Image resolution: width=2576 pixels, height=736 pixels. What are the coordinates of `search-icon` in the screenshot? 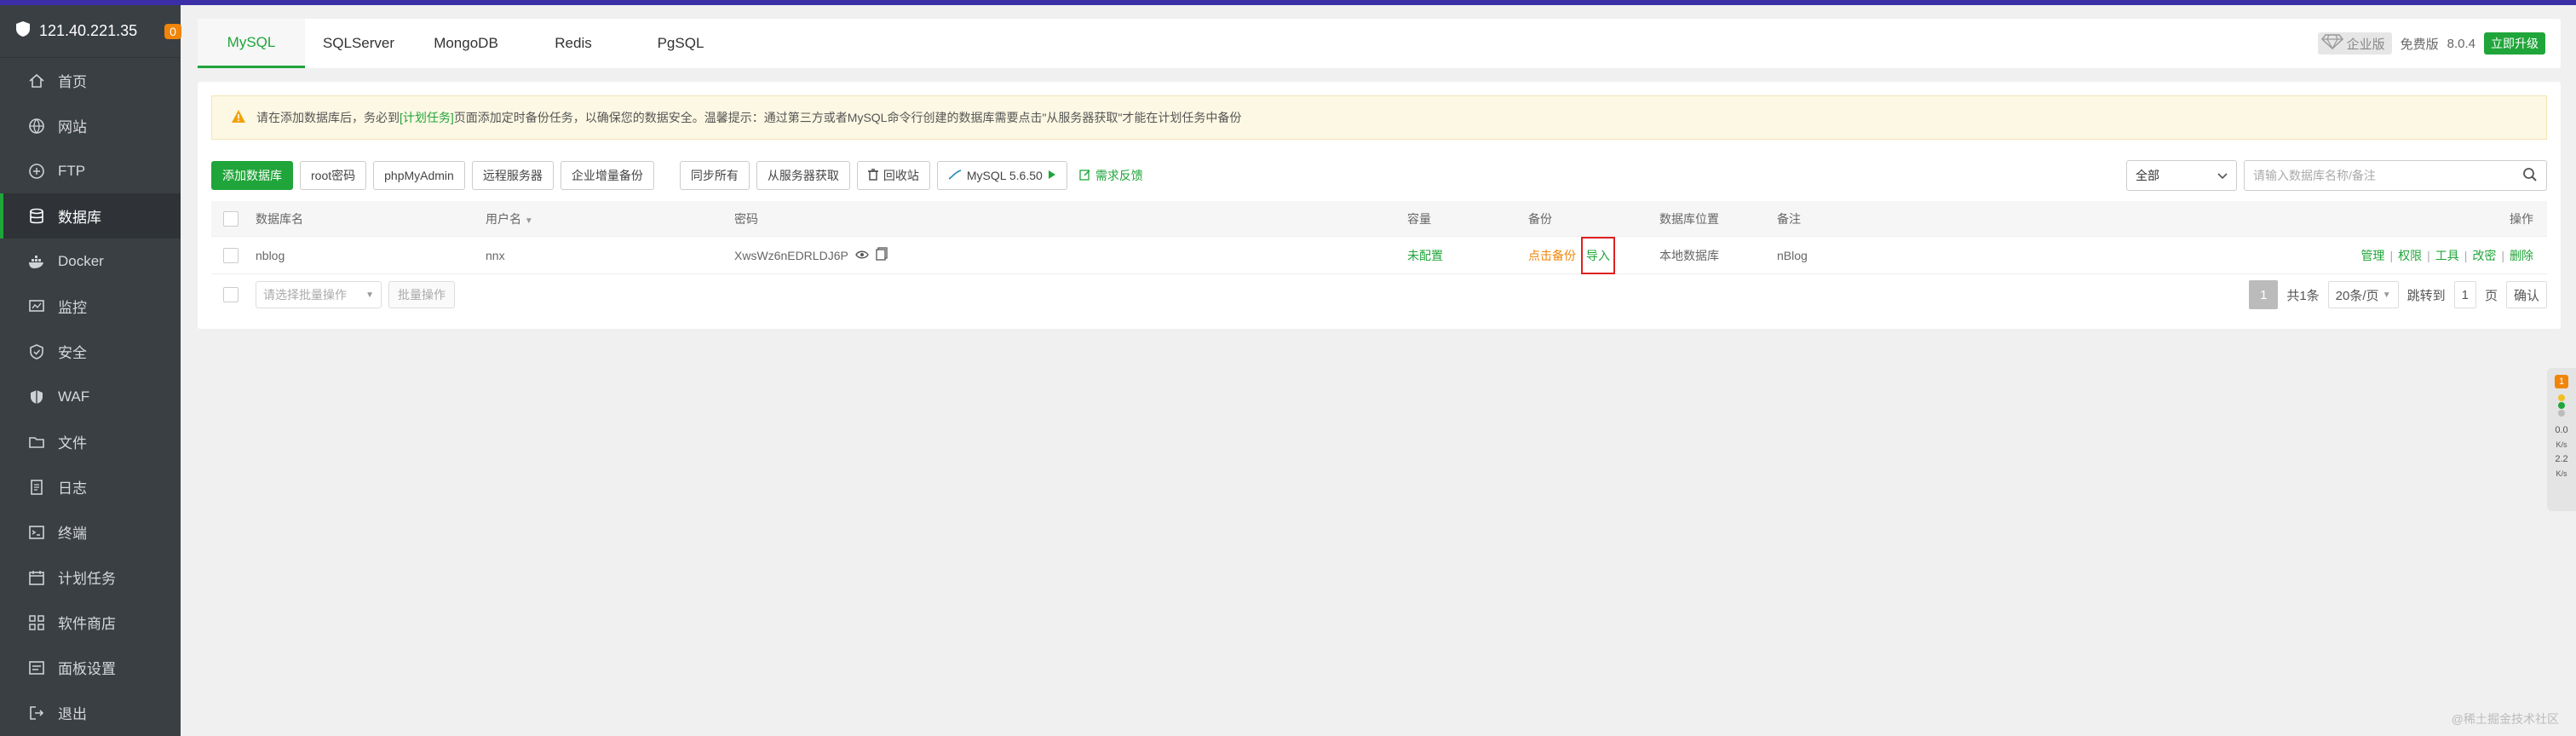 It's located at (2530, 176).